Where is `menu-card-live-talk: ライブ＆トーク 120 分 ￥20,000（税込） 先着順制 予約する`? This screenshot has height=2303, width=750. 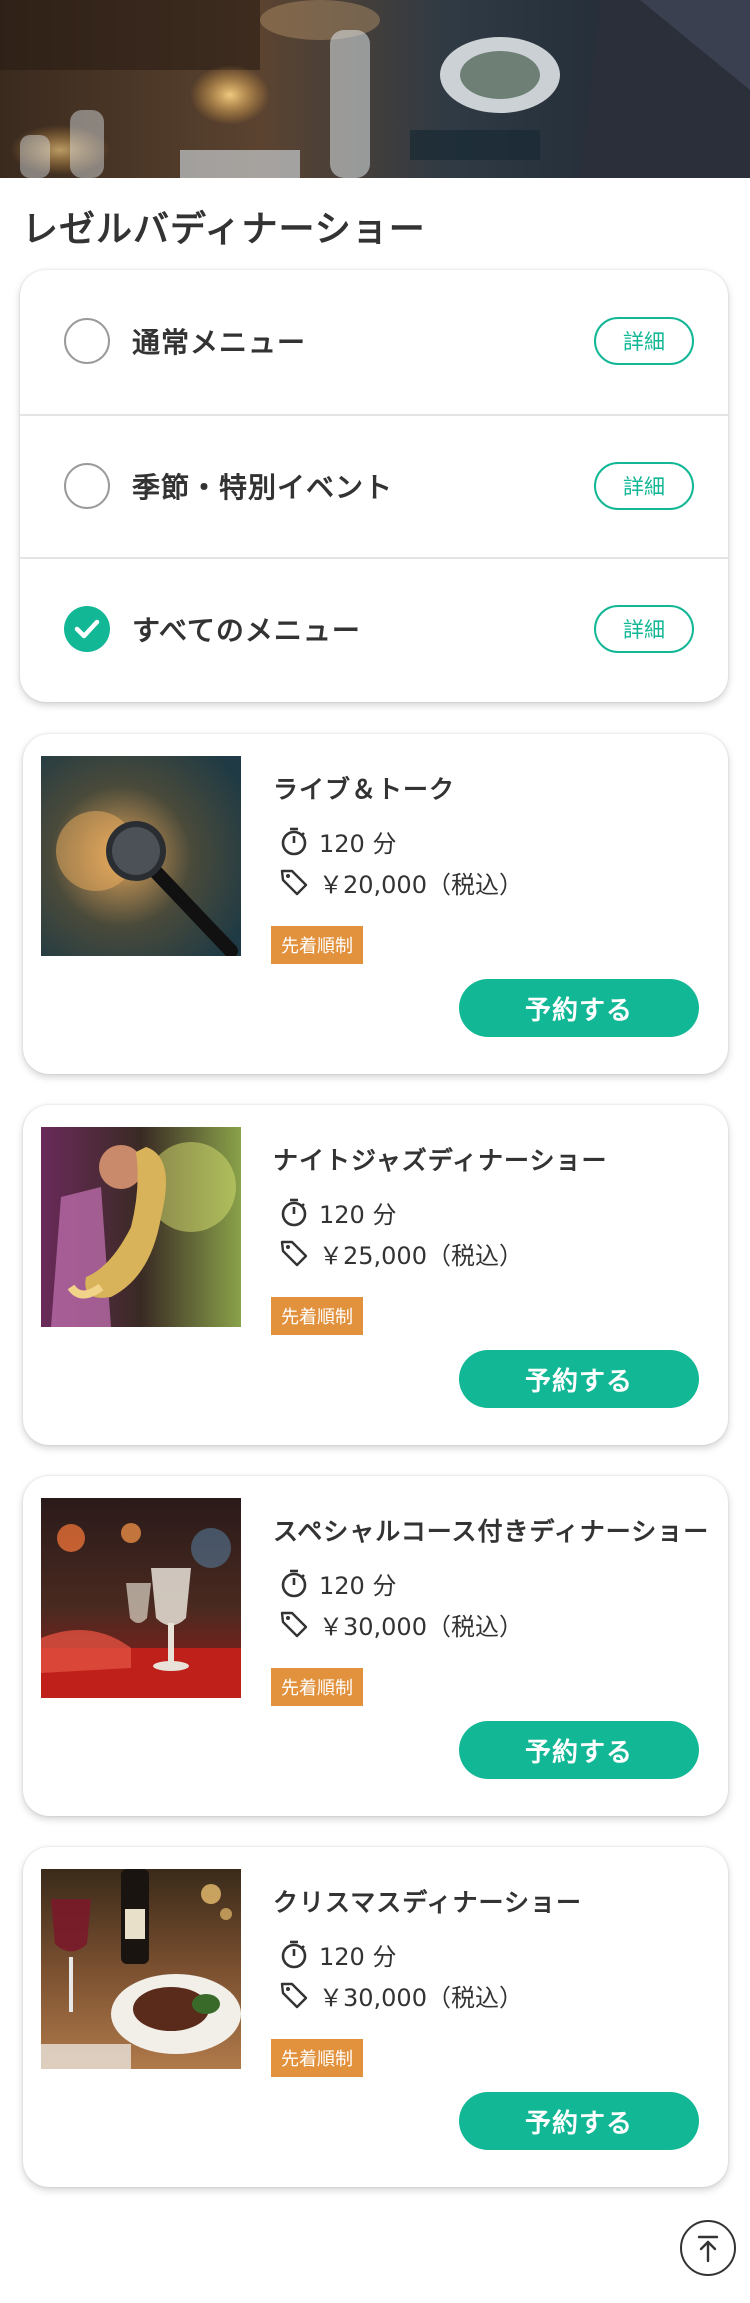
menu-card-live-talk: ライブ＆トーク 120 分 ￥20,000（税込） 先着順制 予約する is located at coordinates (375, 904).